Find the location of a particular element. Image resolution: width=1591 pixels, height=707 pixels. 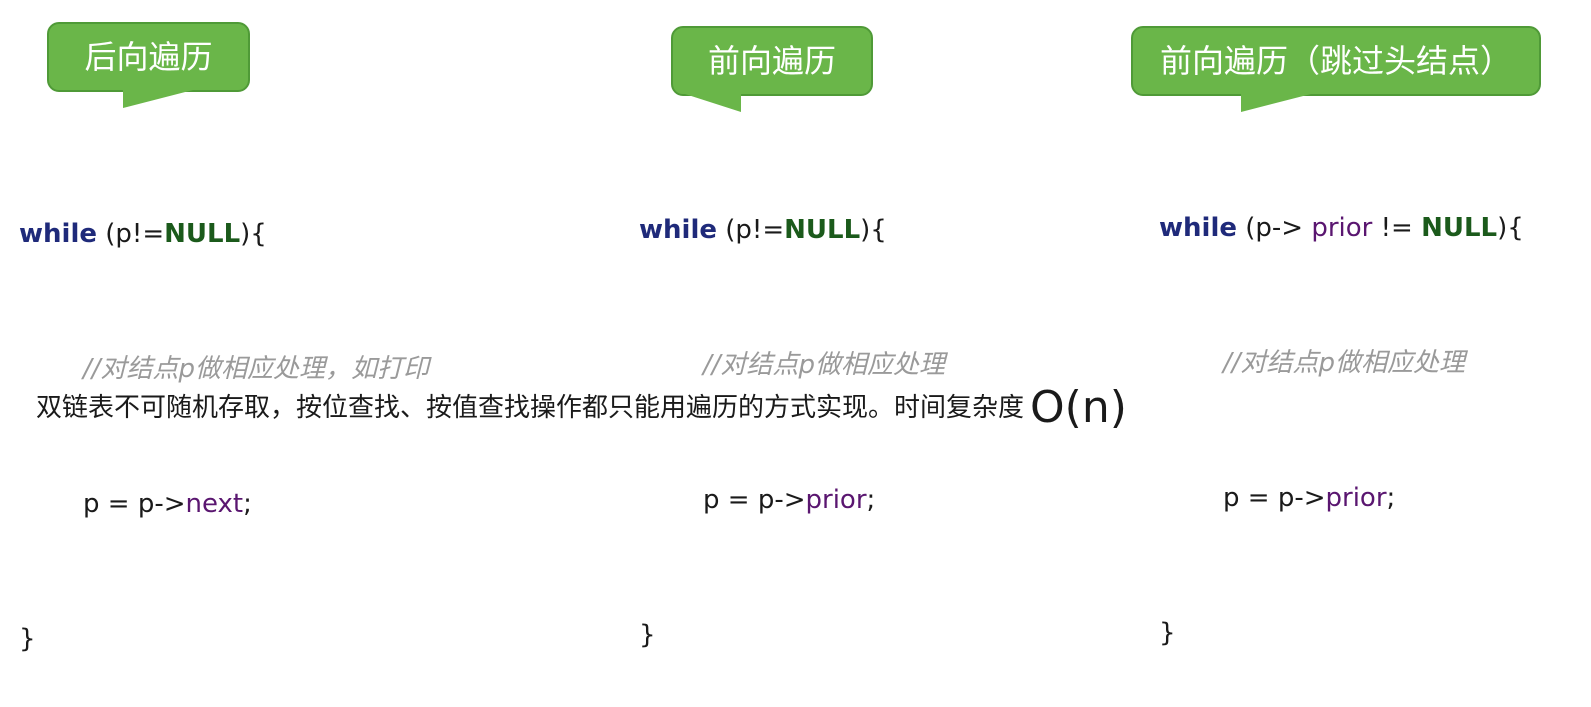

callout-forward-traversal-skip-head: 前向遍历（跳过头结点） is located at coordinates (1336, 69).